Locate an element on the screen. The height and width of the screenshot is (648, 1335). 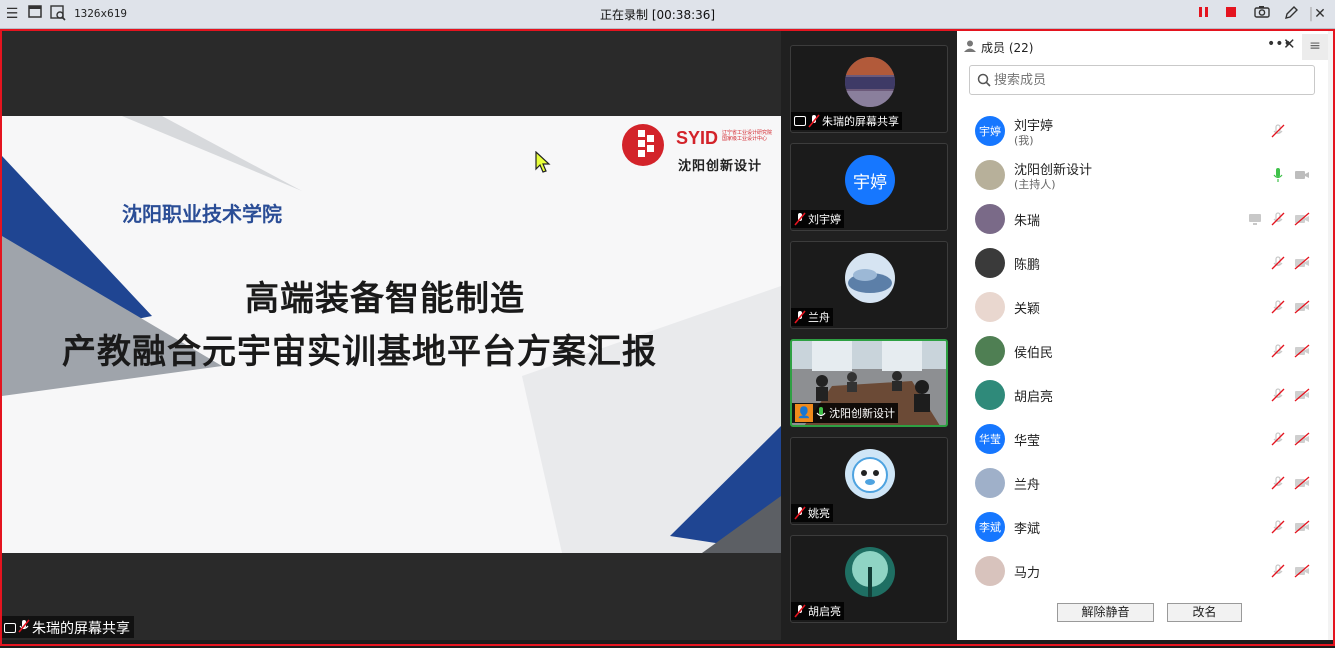
video-tile-label: 👤 沈阳创新设计 is located at coordinates (845, 413).